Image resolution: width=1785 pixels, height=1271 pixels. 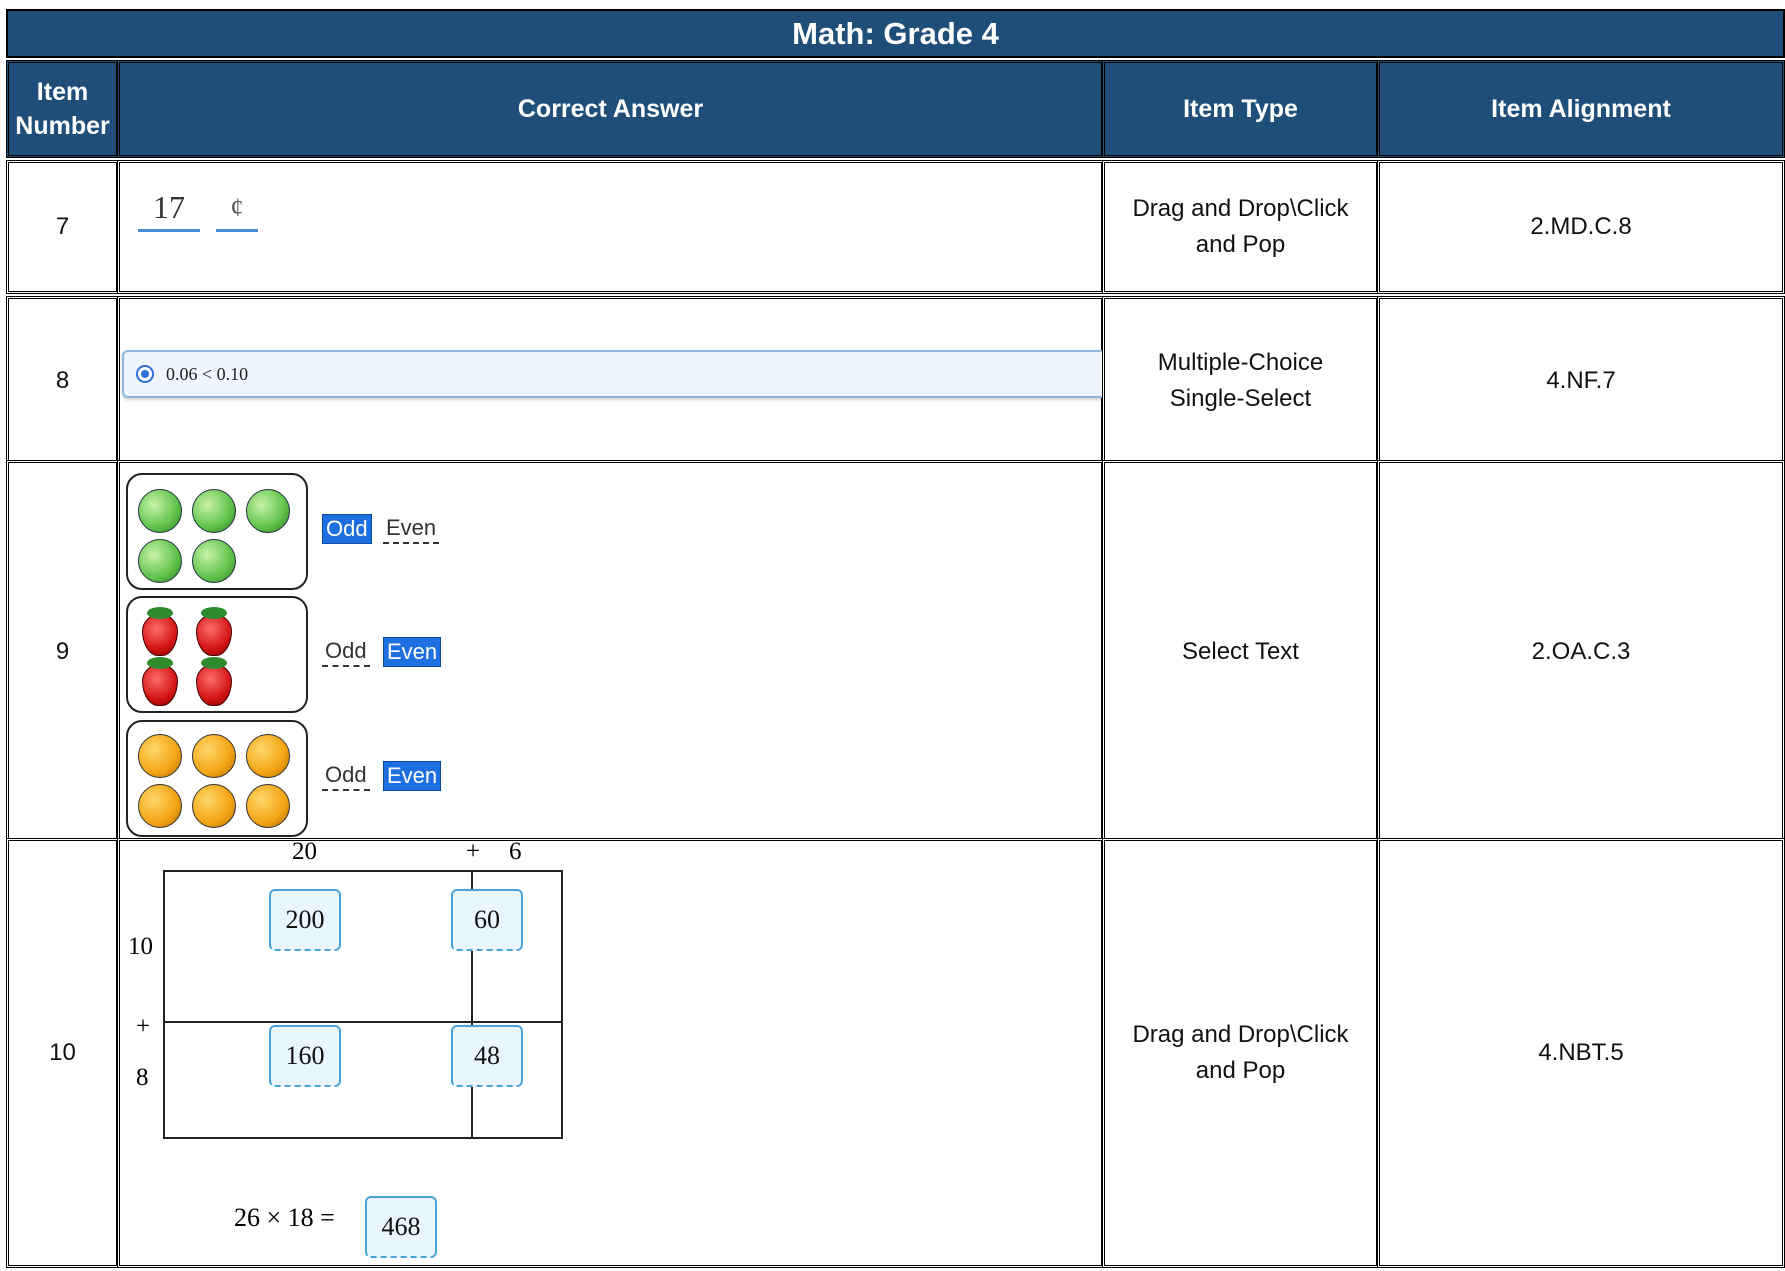 I want to click on area-cell-answer: 160, so click(x=305, y=1056).